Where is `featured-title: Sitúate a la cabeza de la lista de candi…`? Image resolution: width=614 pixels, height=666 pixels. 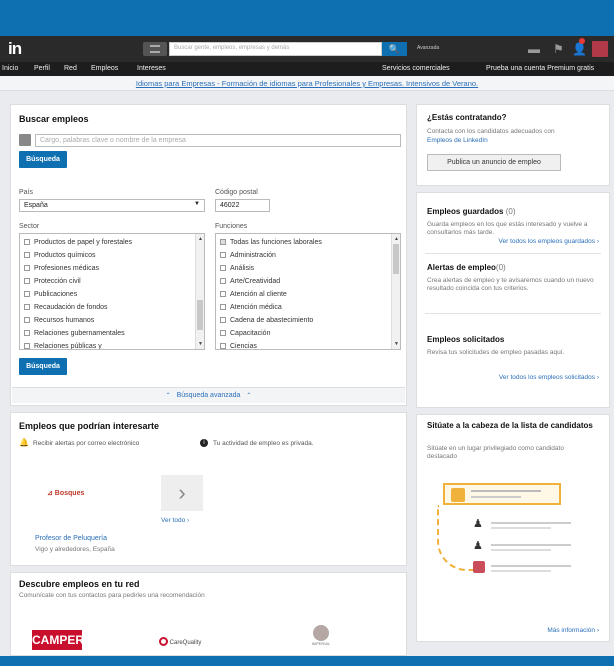
featured-title: Sitúate a la cabeza de la lista de candi… is located at coordinates (510, 425).